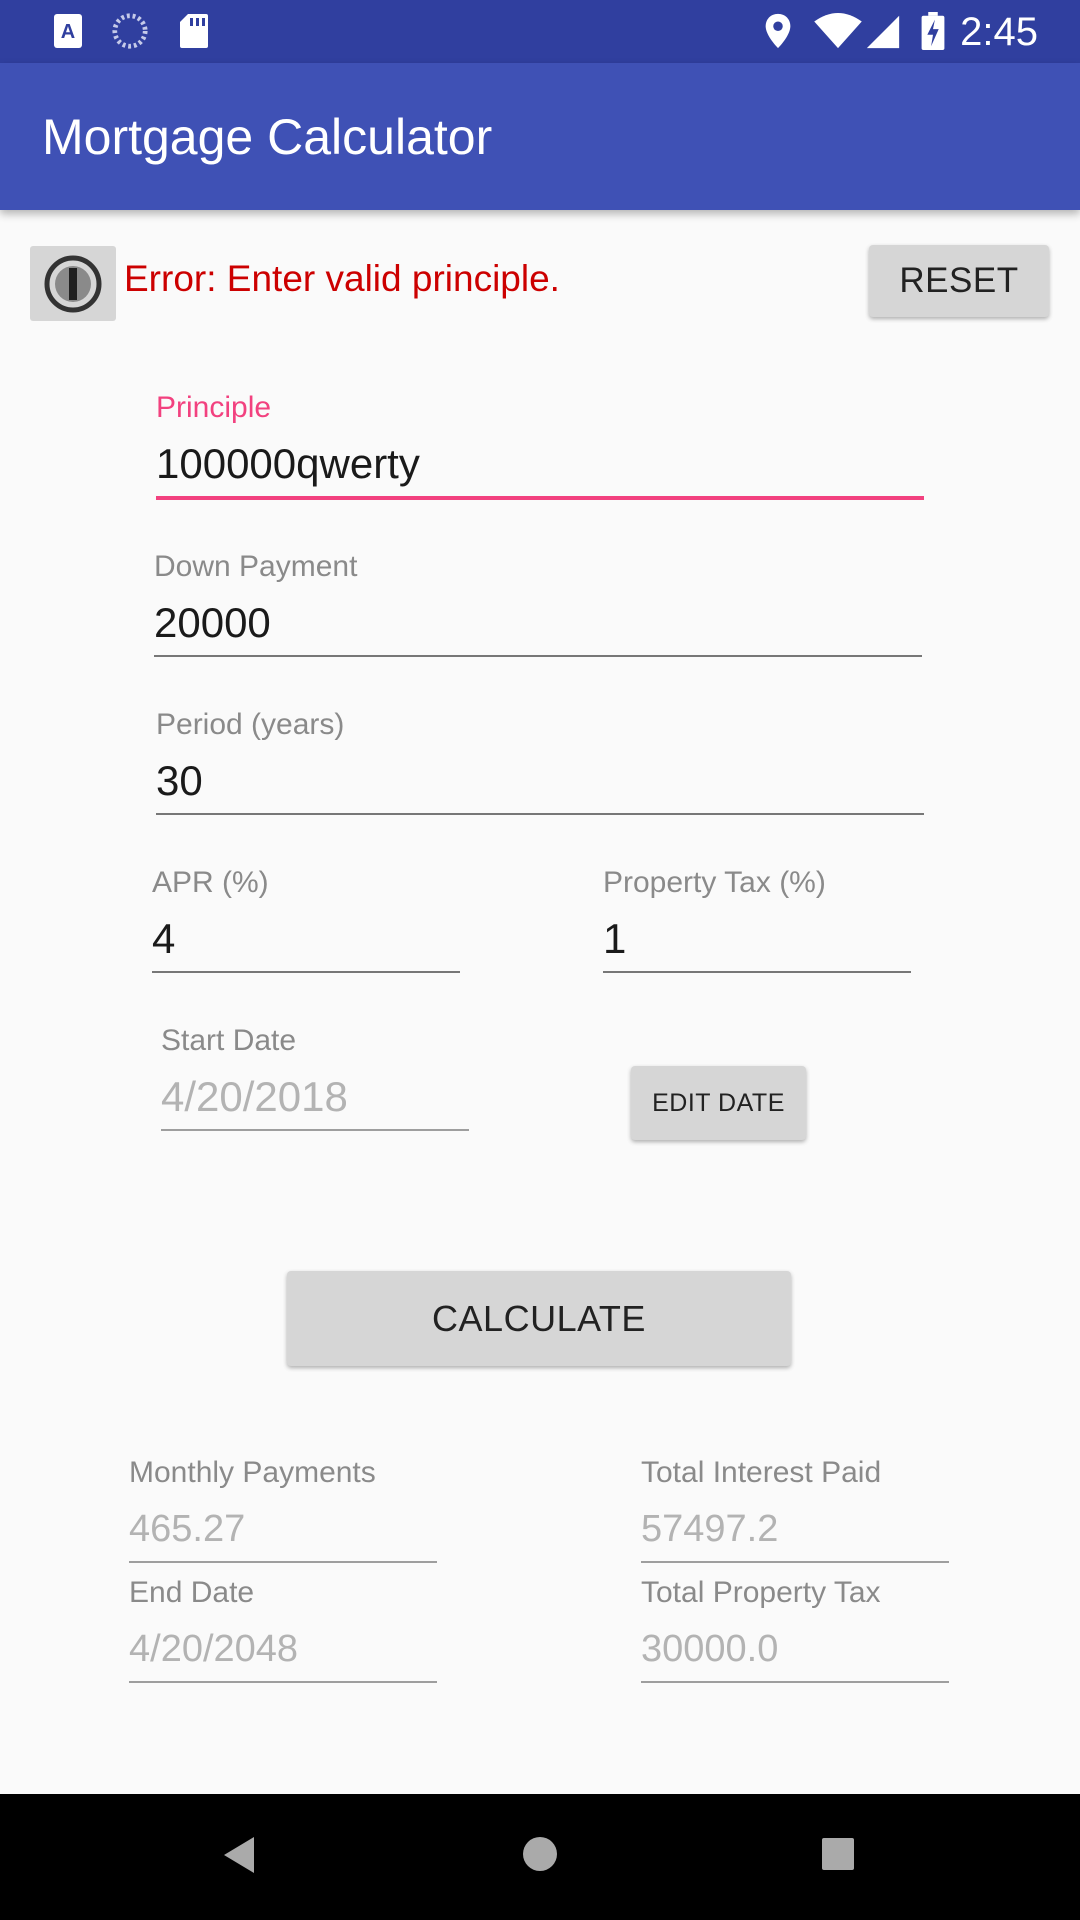 This screenshot has height=1920, width=1080. Describe the element at coordinates (959, 281) in the screenshot. I see `reset-button: RESET` at that location.